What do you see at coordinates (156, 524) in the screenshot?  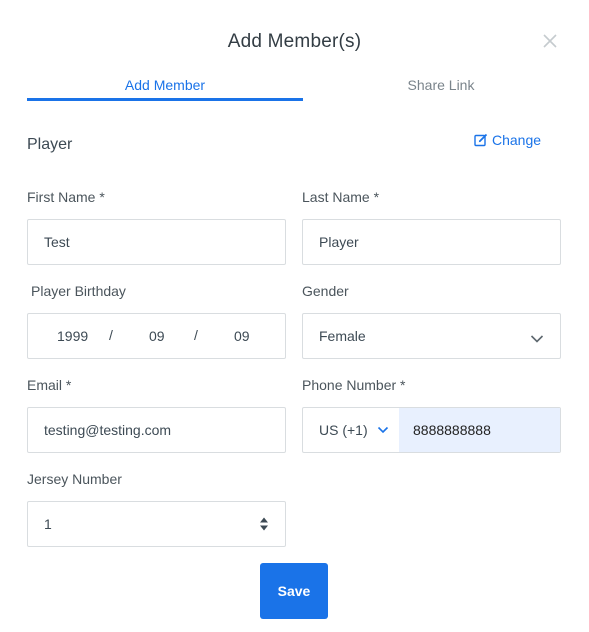 I see `jersey-number-field: 1` at bounding box center [156, 524].